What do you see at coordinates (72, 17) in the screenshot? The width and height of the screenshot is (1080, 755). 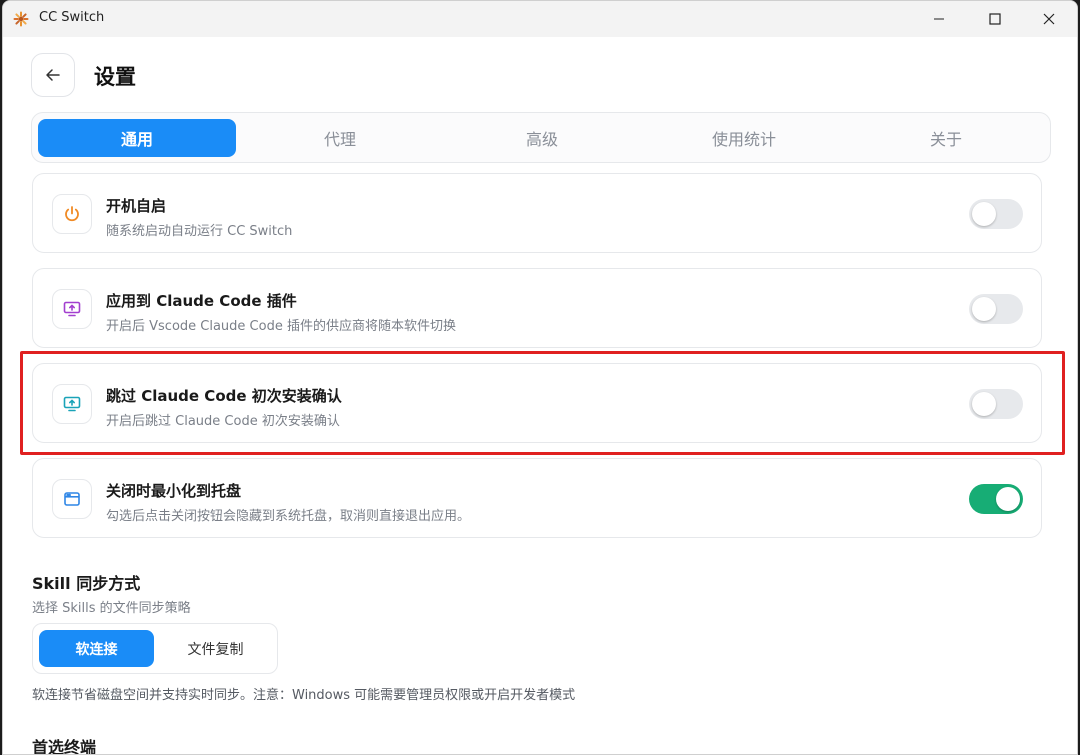 I see `window-title: CC Switch` at bounding box center [72, 17].